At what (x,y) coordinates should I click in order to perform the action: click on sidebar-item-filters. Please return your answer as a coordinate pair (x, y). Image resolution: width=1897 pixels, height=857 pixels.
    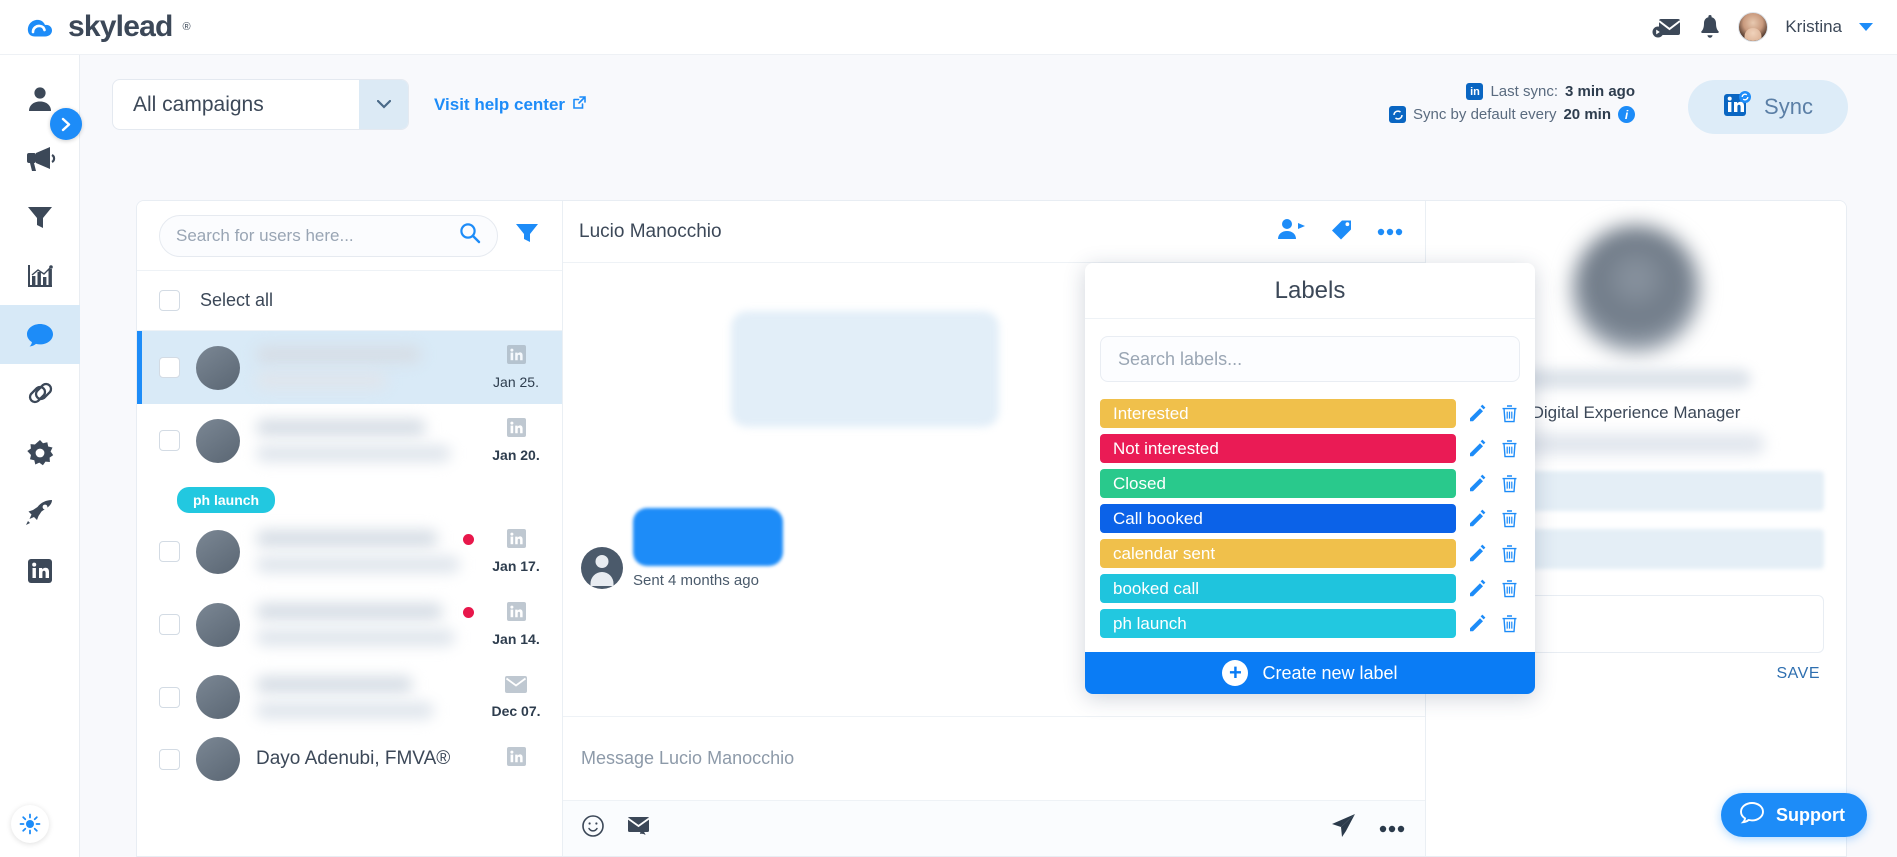
    Looking at the image, I should click on (40, 216).